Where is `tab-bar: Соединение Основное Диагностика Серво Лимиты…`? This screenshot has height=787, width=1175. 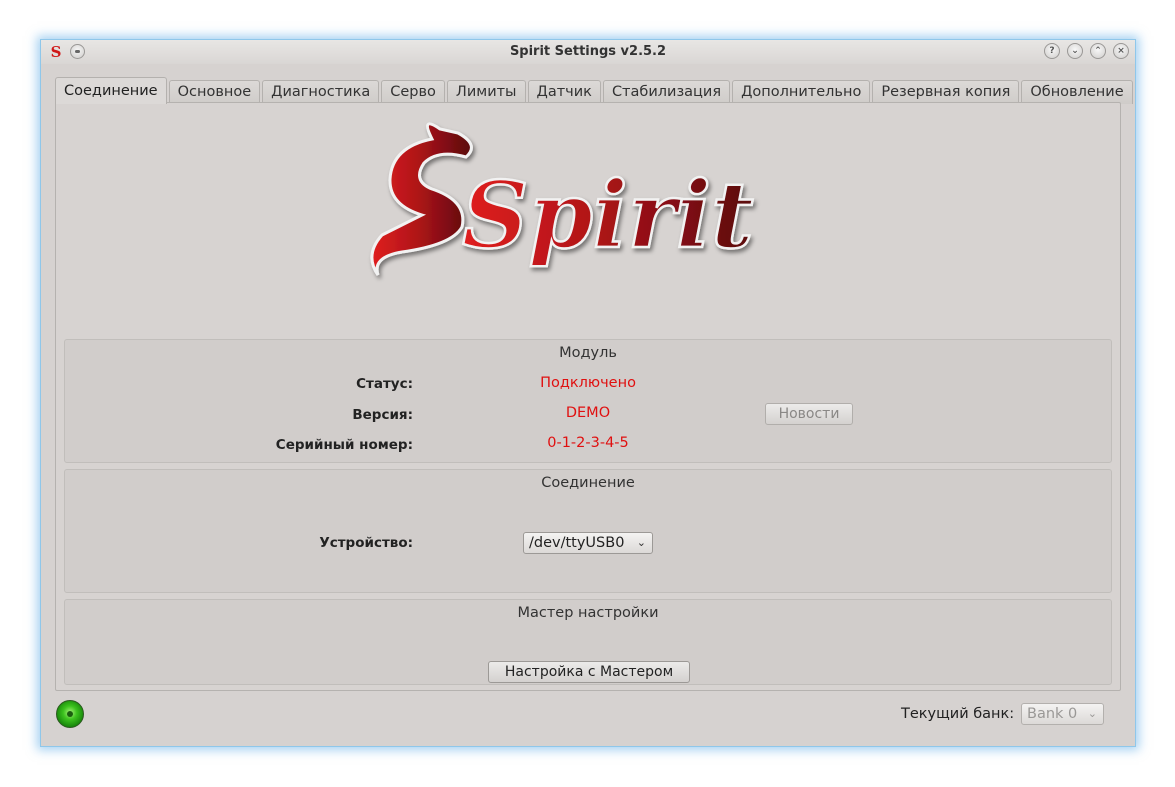
tab-bar: Соединение Основное Диагностика Серво Лимиты… is located at coordinates (595, 90).